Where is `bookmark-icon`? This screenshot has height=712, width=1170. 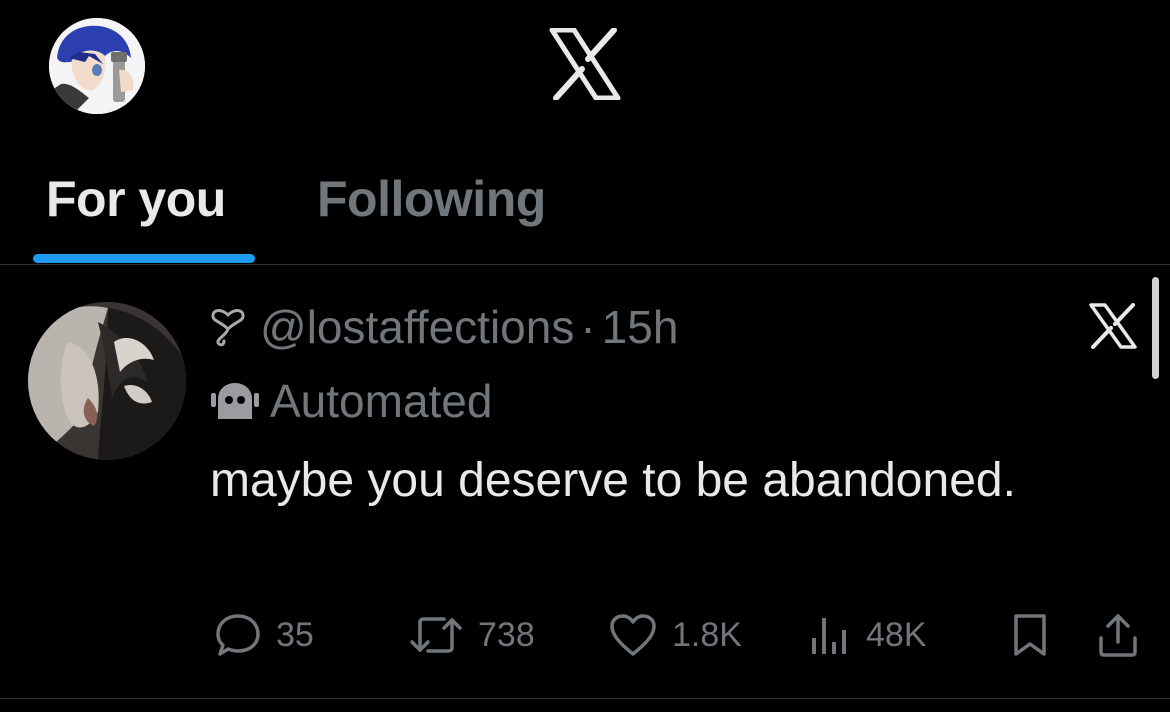 bookmark-icon is located at coordinates (1030, 635).